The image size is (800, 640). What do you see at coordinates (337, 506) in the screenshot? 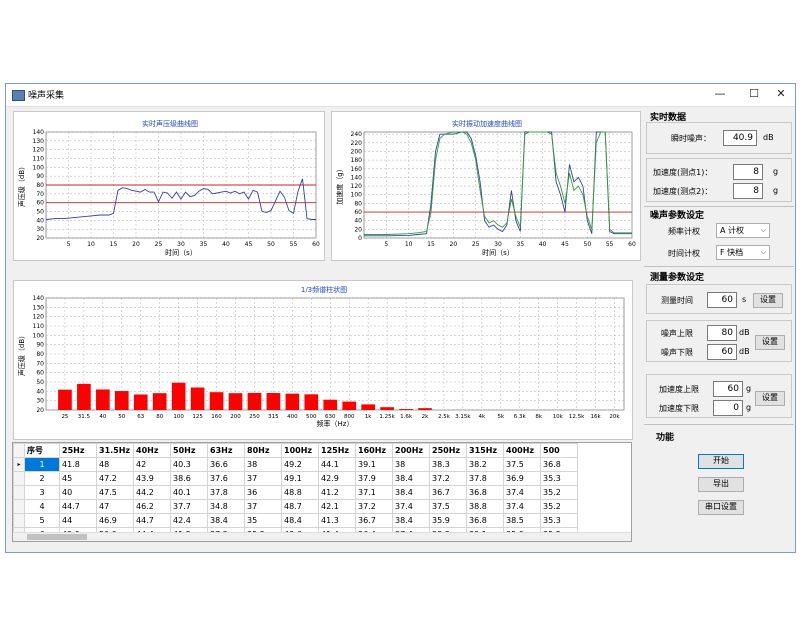
I see `table-cell: 42.1` at bounding box center [337, 506].